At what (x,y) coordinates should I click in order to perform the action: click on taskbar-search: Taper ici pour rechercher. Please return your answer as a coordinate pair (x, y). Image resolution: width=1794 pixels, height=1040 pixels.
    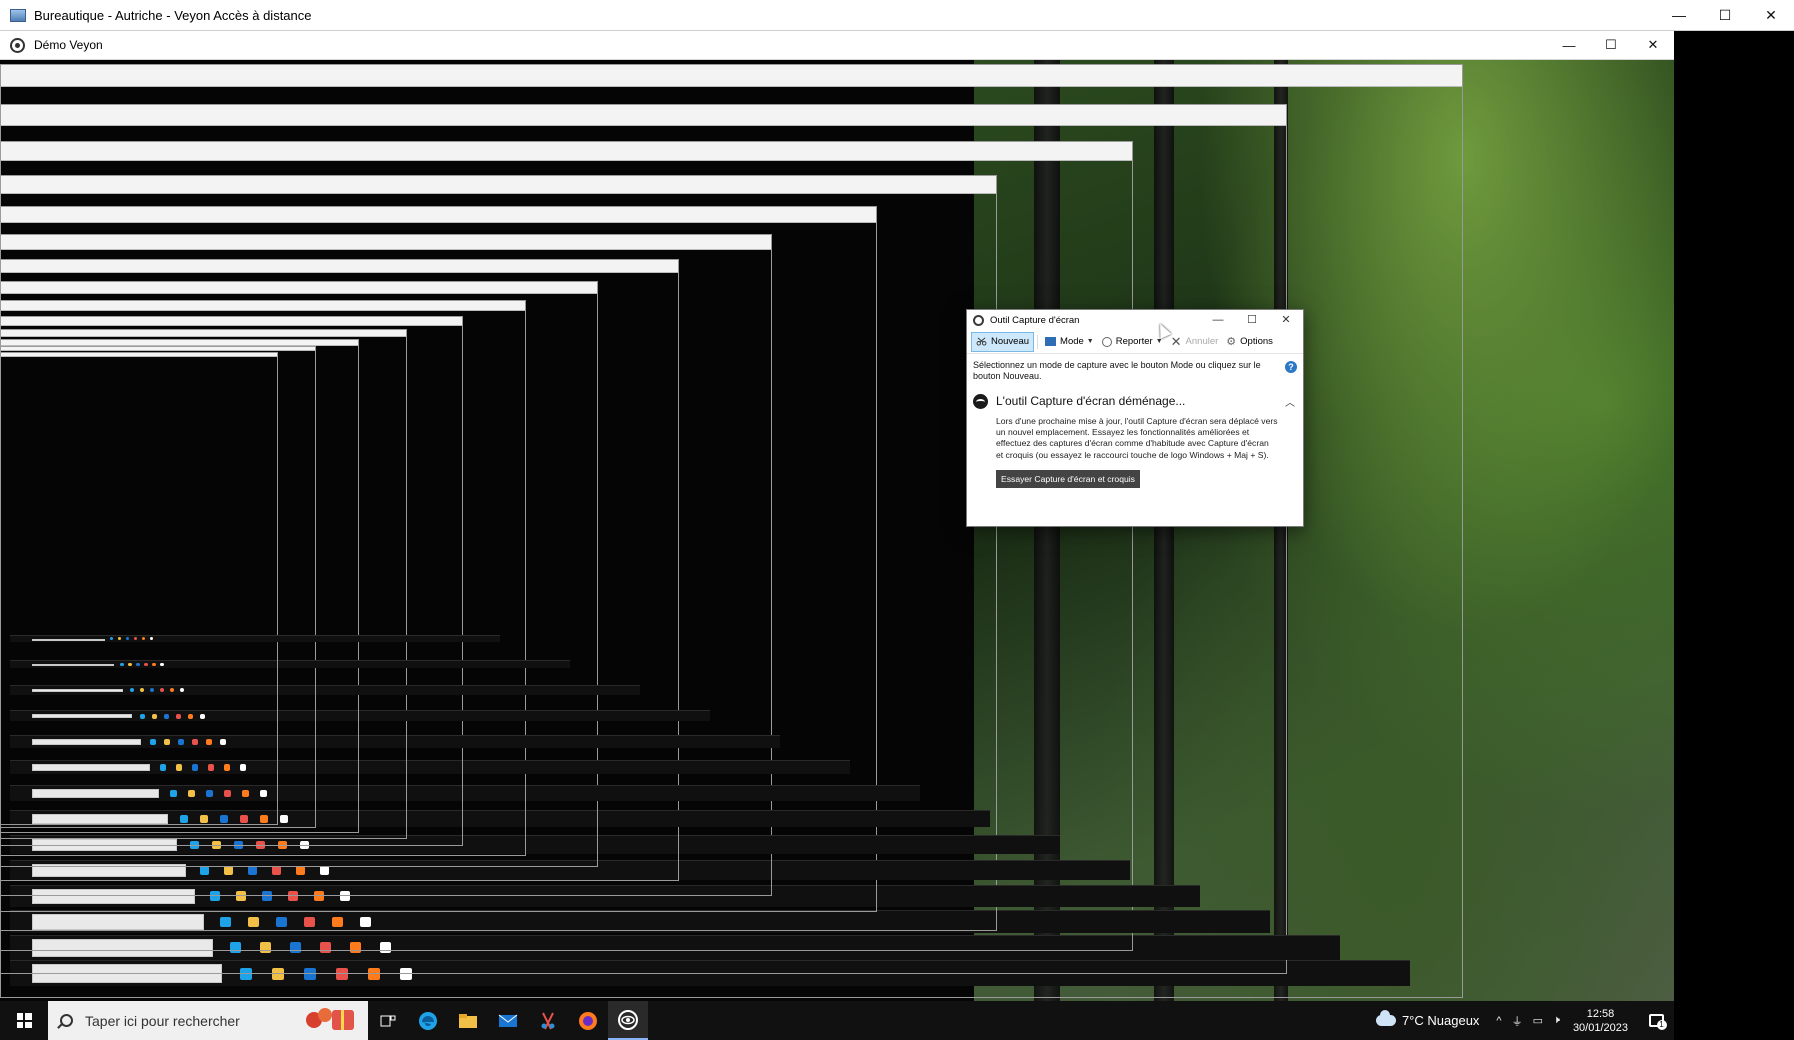
    Looking at the image, I should click on (208, 1020).